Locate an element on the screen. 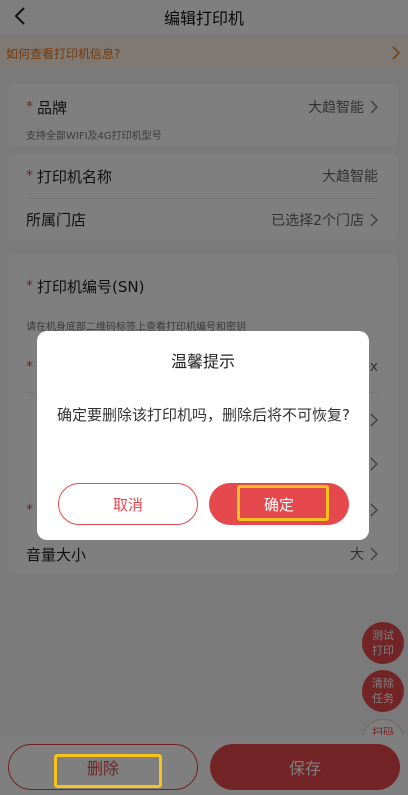 Image resolution: width=408 pixels, height=795 pixels. delete-button-highlight is located at coordinates (108, 771).